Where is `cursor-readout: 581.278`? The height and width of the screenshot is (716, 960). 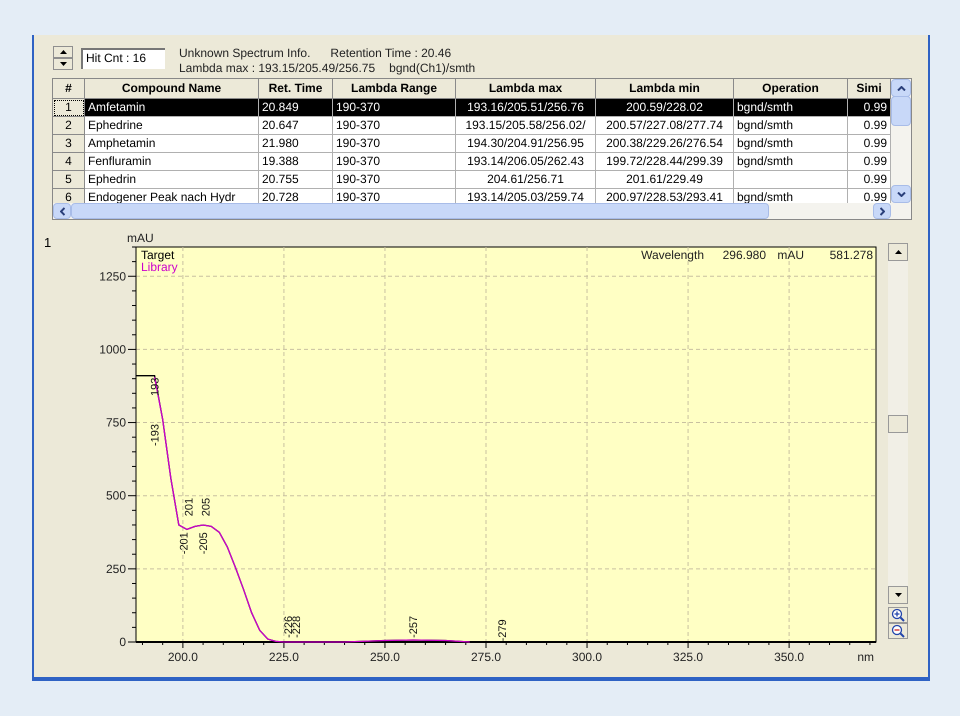
cursor-readout: 581.278 is located at coordinates (851, 255).